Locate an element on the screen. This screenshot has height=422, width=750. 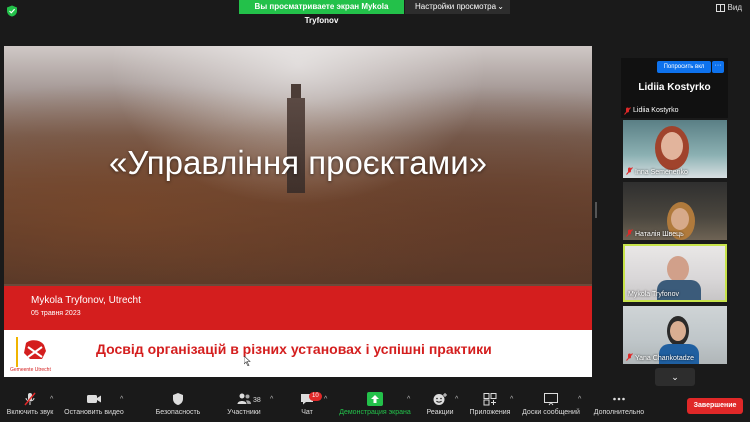
participant-name: Наталія Швець is located at coordinates (659, 234).